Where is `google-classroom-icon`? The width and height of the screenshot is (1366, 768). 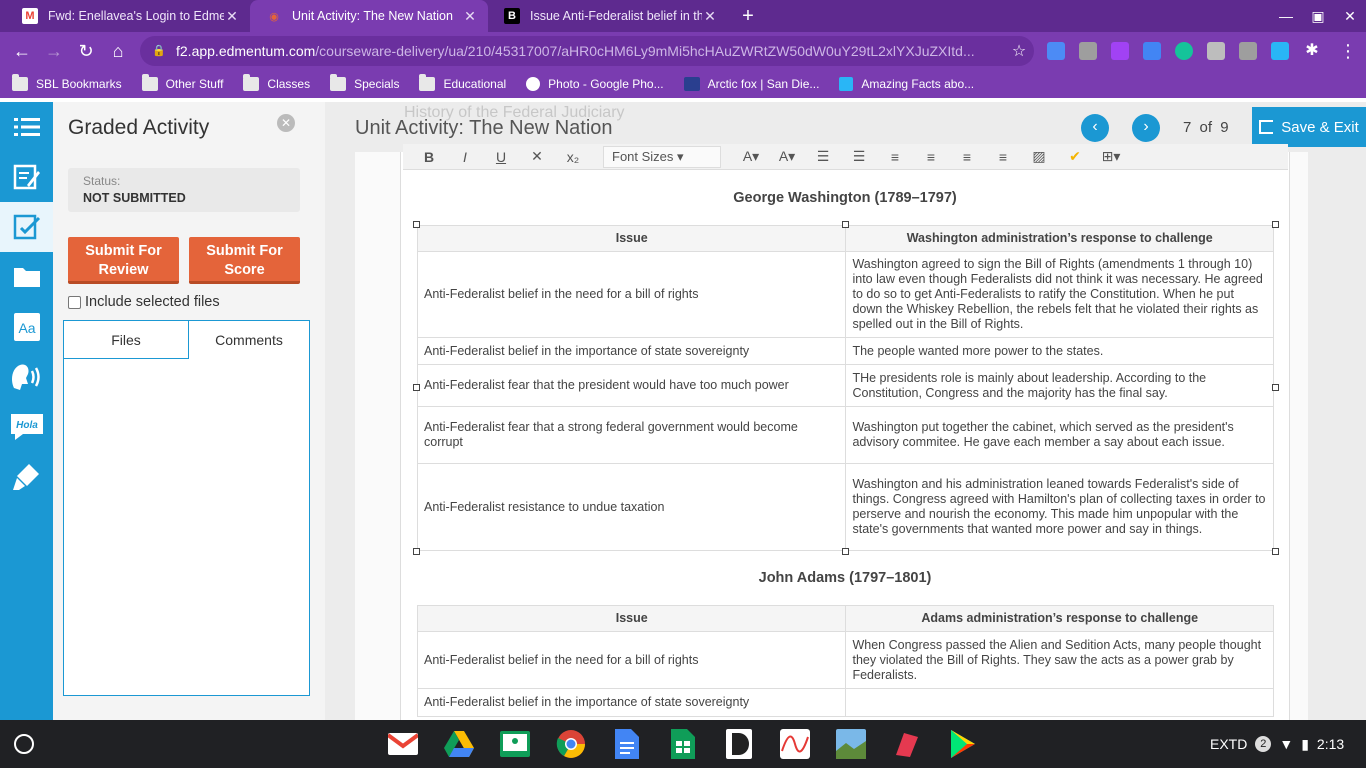 google-classroom-icon is located at coordinates (515, 744).